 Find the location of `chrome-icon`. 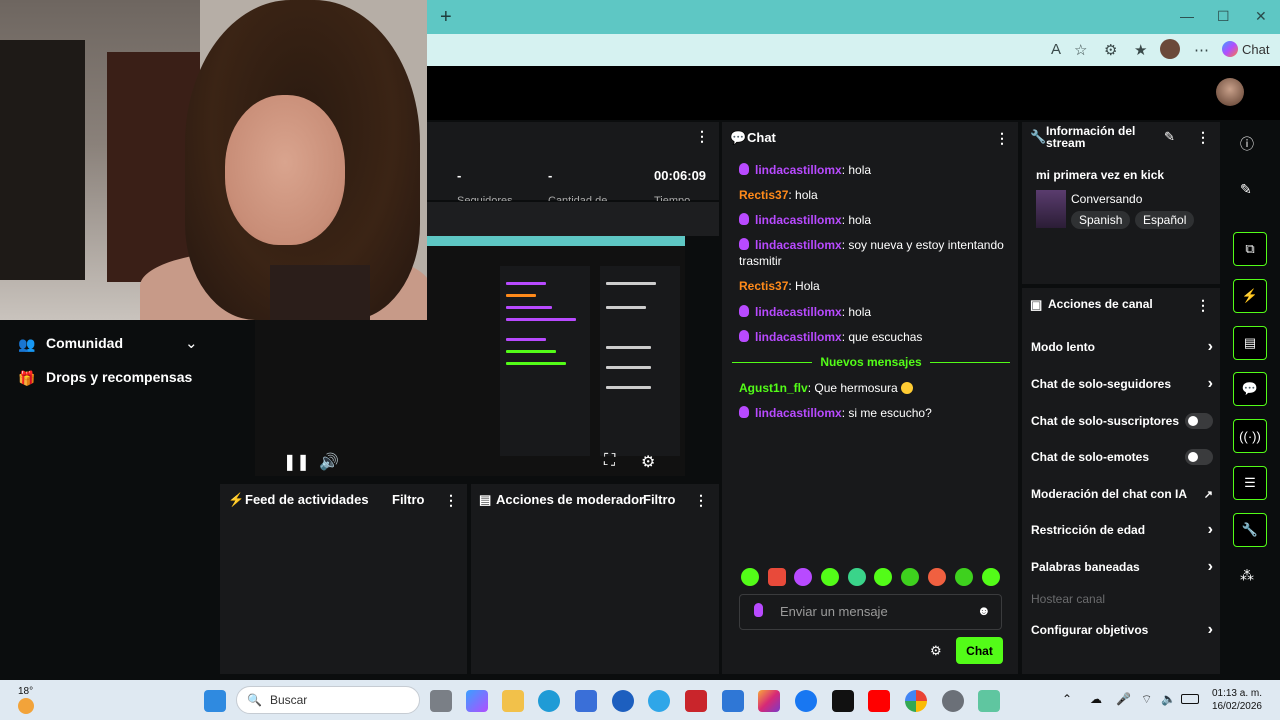

chrome-icon is located at coordinates (916, 701).